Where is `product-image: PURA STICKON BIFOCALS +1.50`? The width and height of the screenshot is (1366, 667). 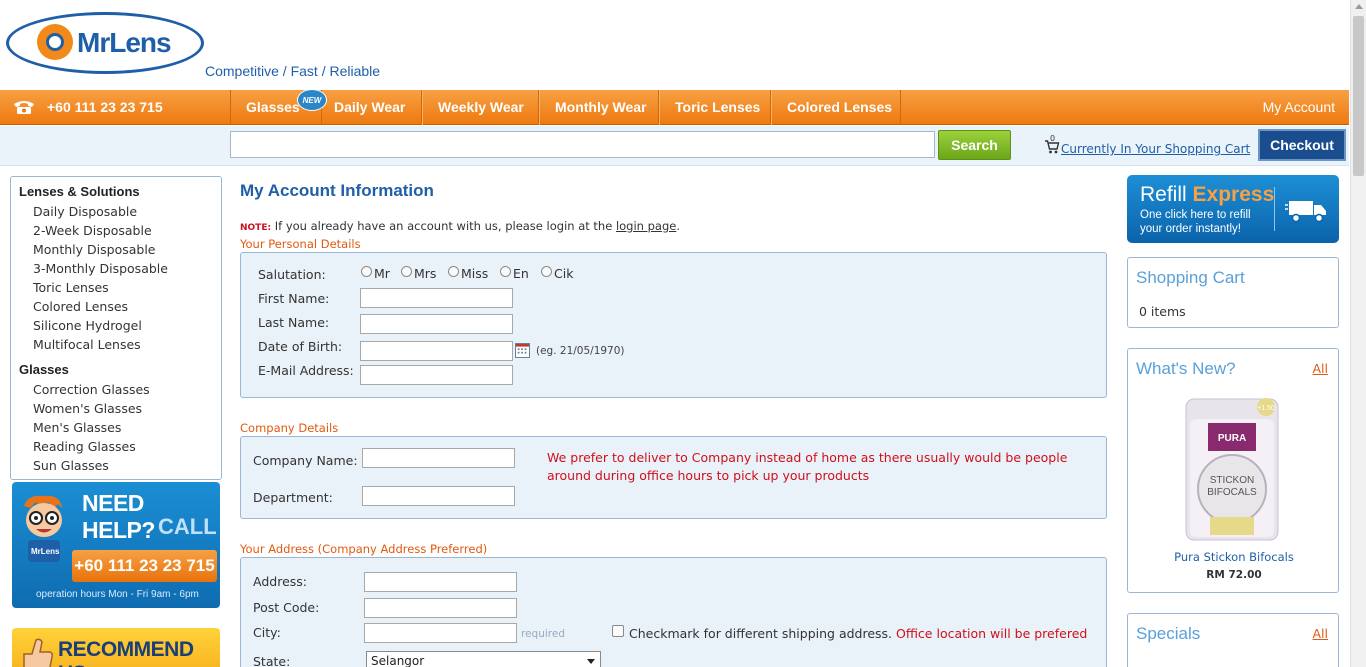
product-image: PURA STICKON BIFOCALS +1.50 is located at coordinates (1232, 469).